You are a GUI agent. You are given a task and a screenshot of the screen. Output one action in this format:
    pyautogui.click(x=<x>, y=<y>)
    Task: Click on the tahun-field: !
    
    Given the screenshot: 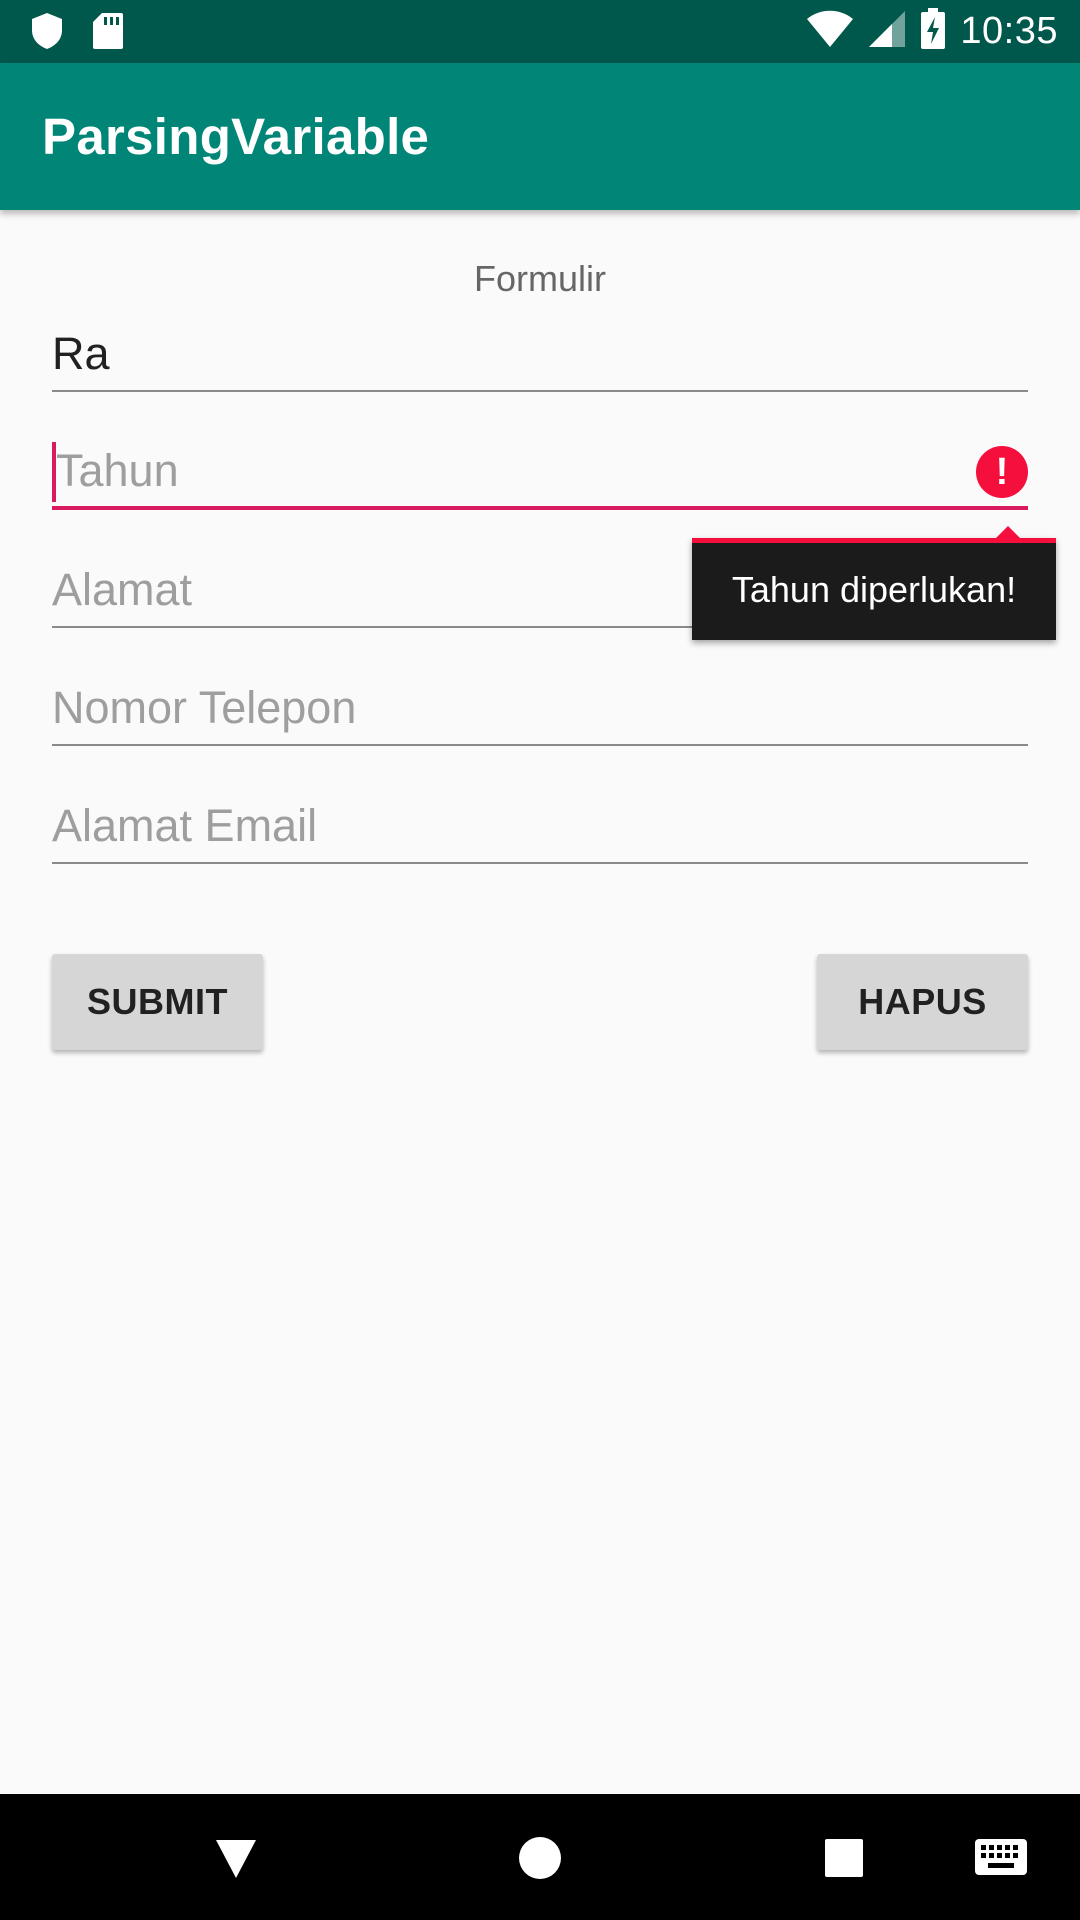 What is the action you would take?
    pyautogui.click(x=540, y=473)
    